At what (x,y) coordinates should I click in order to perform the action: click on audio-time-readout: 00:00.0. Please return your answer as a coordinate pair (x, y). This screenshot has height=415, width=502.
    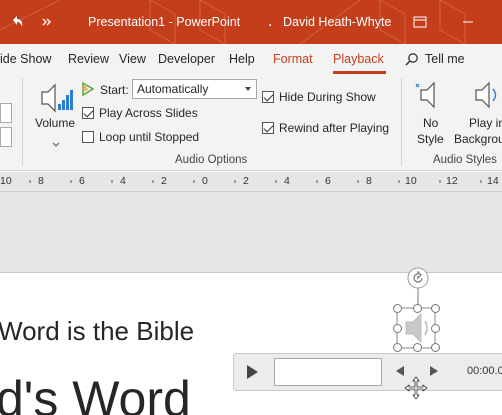
    Looking at the image, I should click on (484, 371).